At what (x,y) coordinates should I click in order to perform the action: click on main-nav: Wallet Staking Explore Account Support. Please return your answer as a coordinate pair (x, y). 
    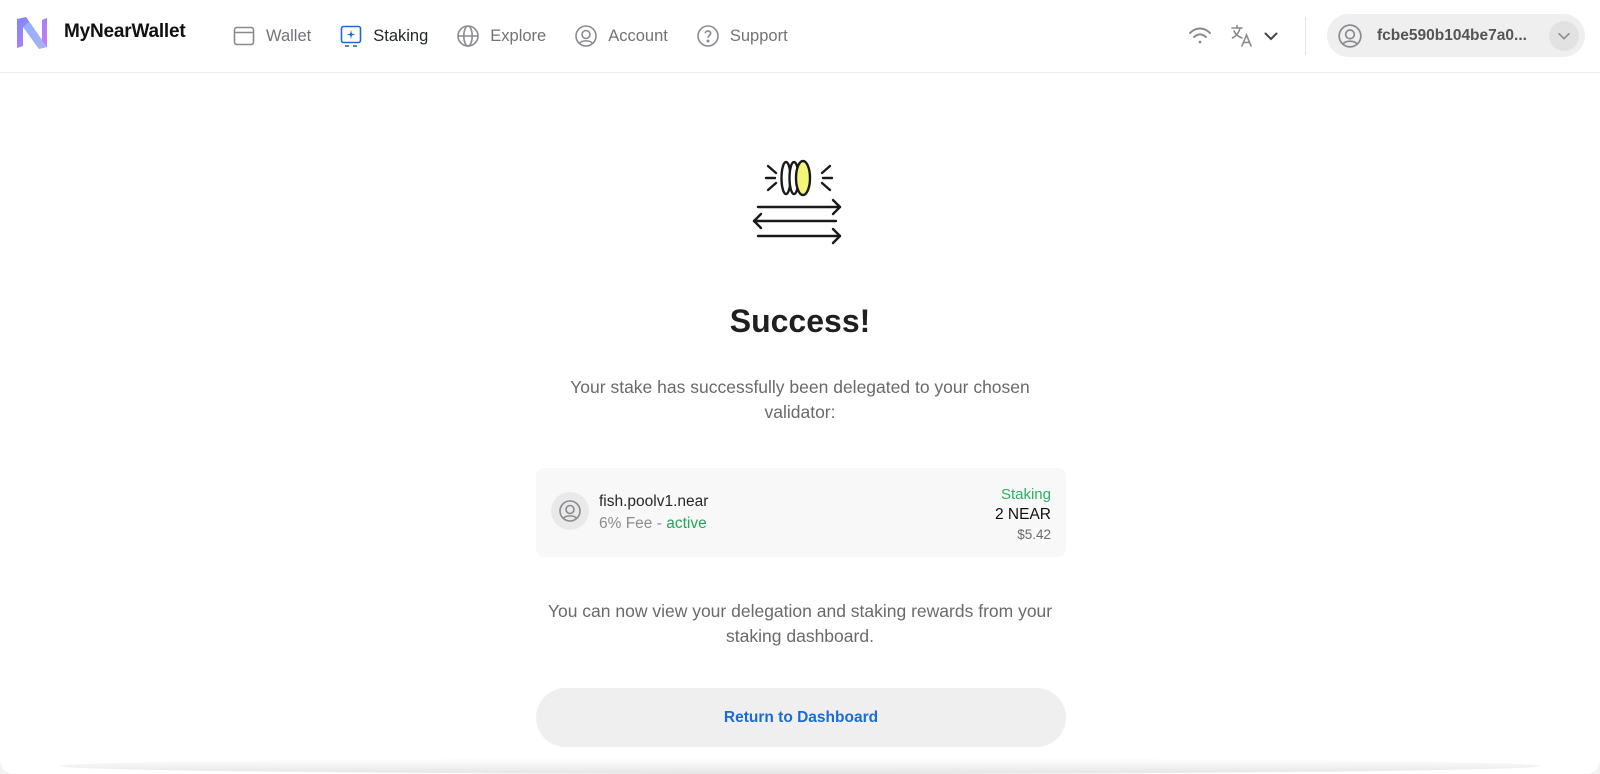
    Looking at the image, I should click on (524, 36).